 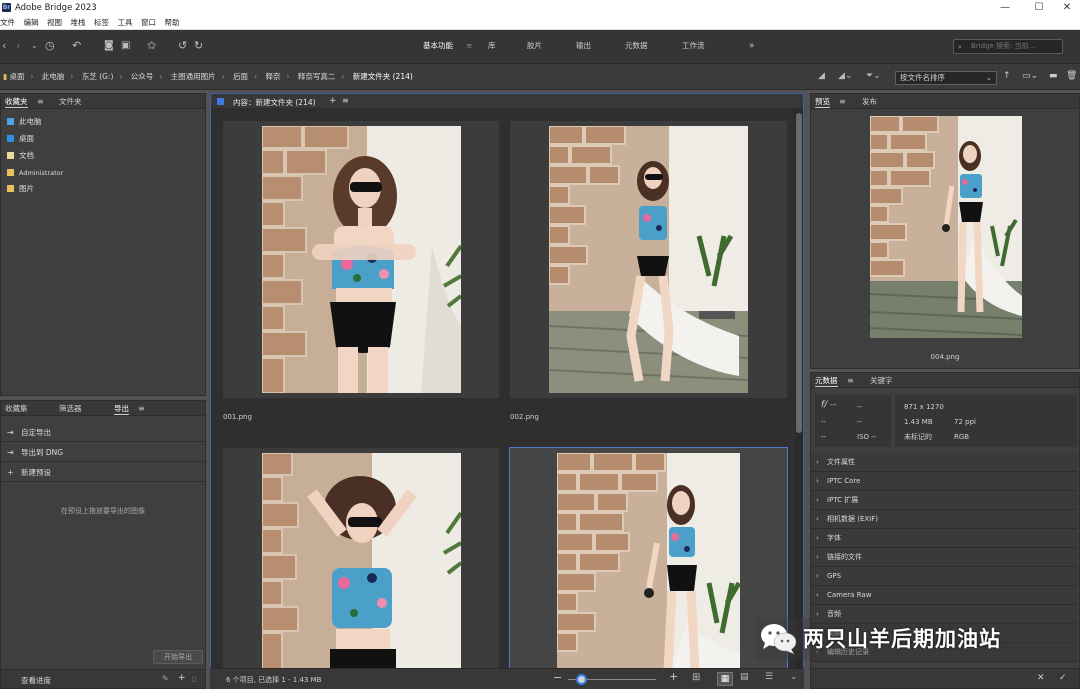 What do you see at coordinates (20, 156) in the screenshot?
I see `fav-item-documents: 文档` at bounding box center [20, 156].